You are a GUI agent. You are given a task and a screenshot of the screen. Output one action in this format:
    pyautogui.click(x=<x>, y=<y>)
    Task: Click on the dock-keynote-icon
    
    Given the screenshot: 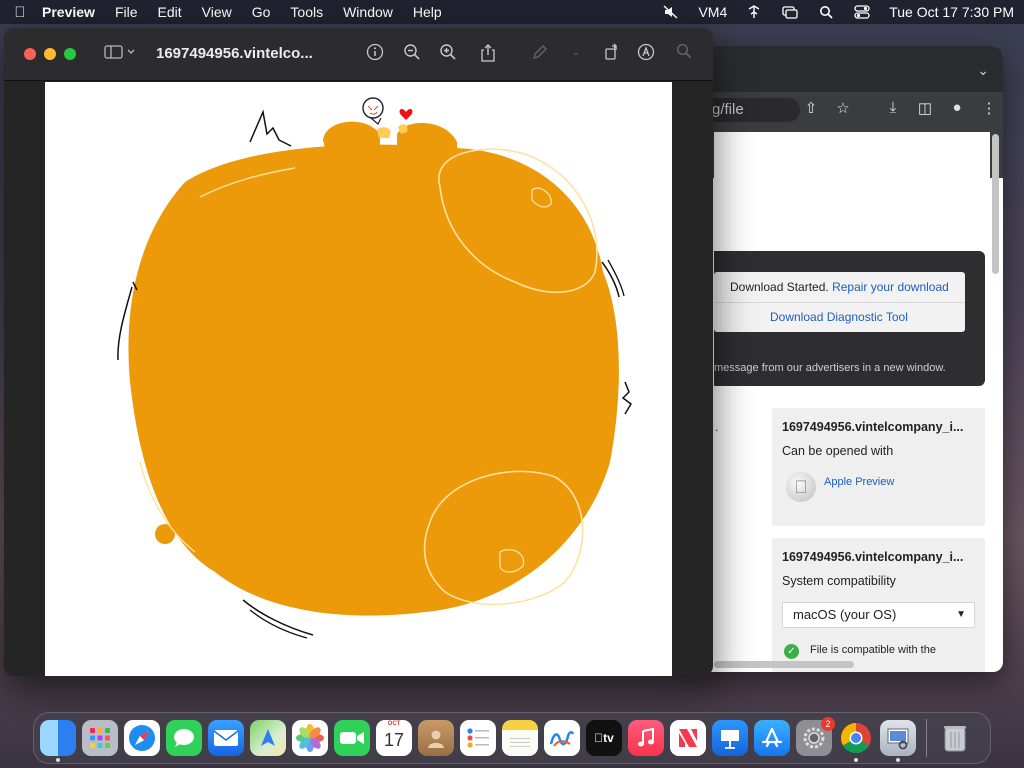 What is the action you would take?
    pyautogui.click(x=730, y=738)
    